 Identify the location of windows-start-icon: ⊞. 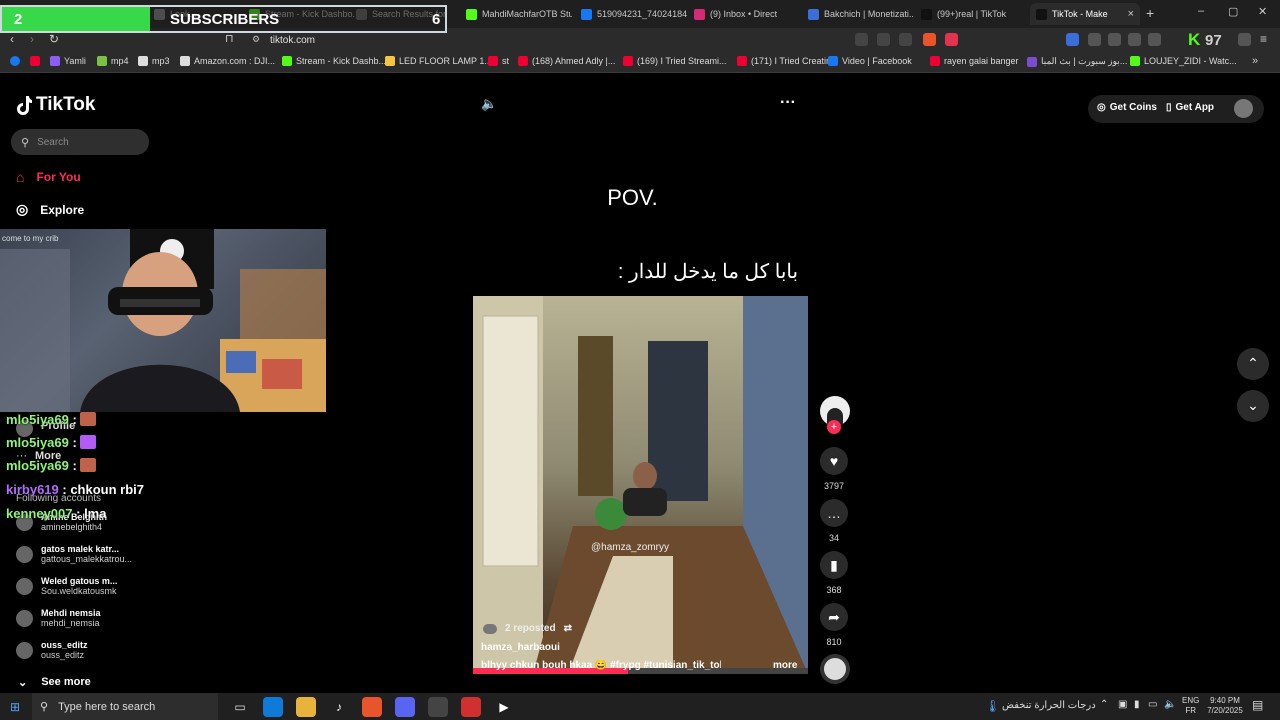
(15, 707).